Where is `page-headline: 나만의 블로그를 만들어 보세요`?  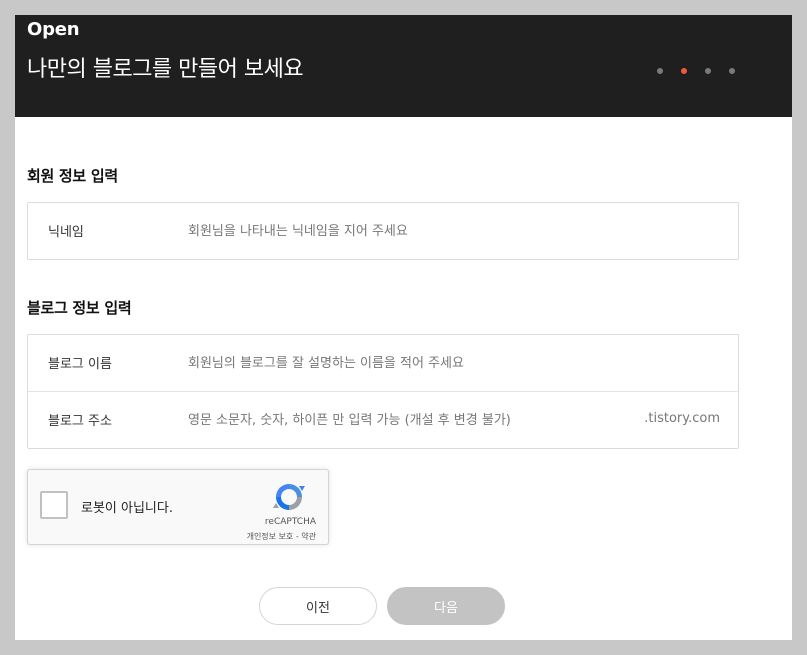 page-headline: 나만의 블로그를 만들어 보세요 is located at coordinates (165, 69).